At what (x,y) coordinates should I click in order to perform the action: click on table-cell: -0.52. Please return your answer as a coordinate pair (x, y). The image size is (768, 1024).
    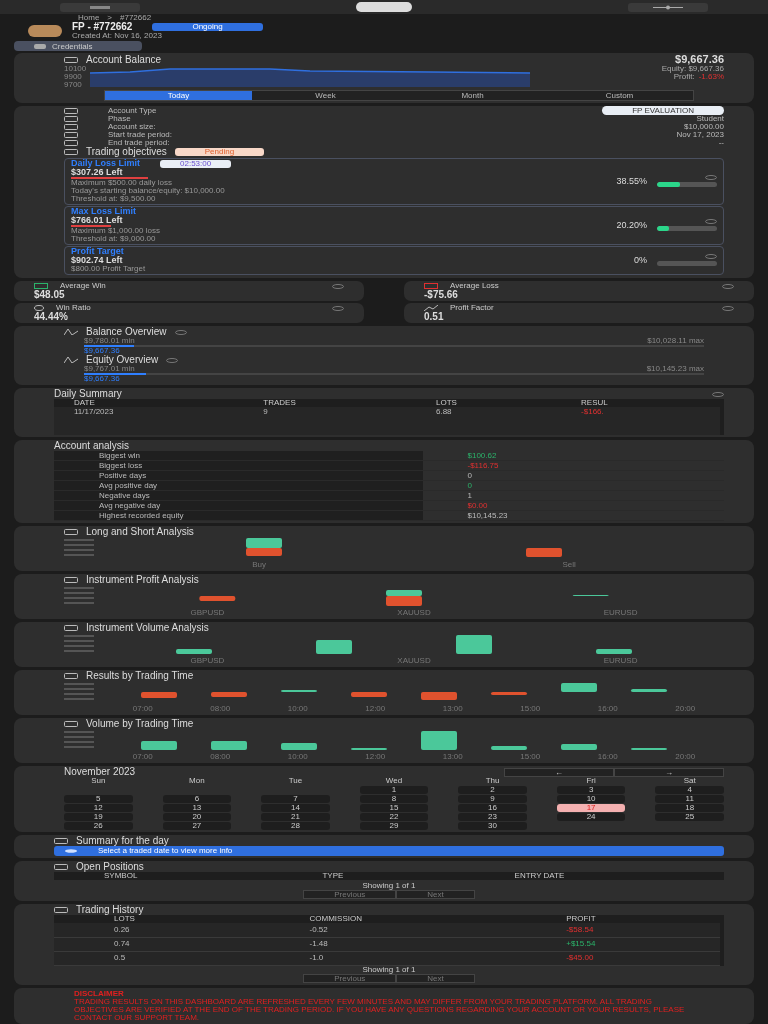
    Looking at the image, I should click on (378, 930).